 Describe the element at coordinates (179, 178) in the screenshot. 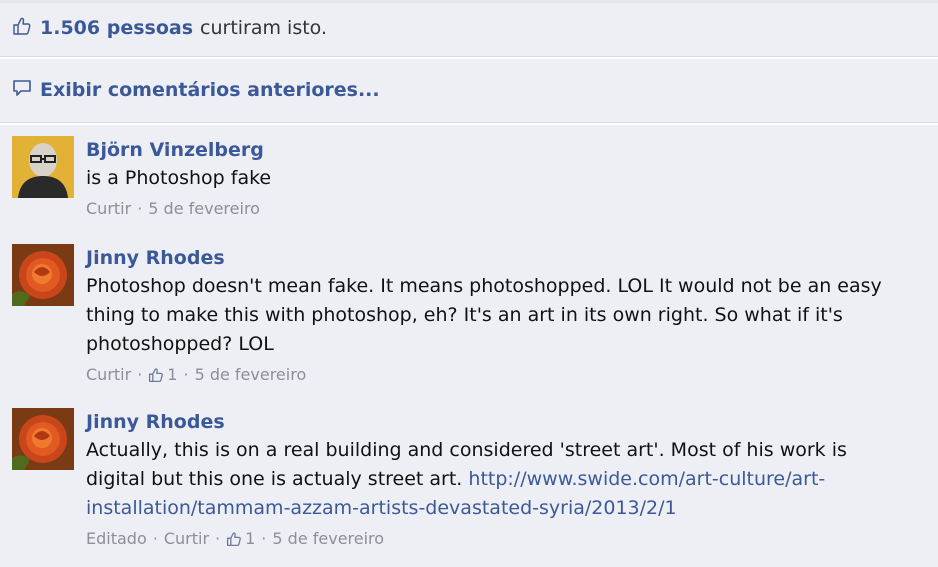

I see `comment-text: is a Photoshop fake` at that location.